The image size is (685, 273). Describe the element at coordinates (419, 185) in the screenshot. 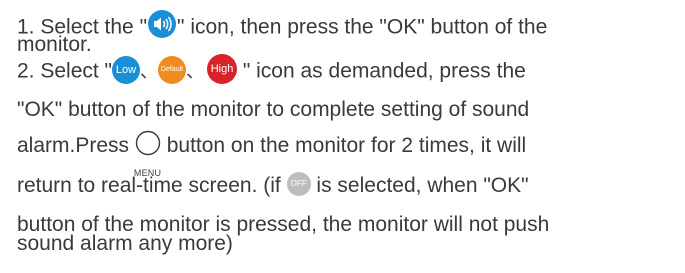

I see `line6-text-b: is selected, when "OK"` at that location.